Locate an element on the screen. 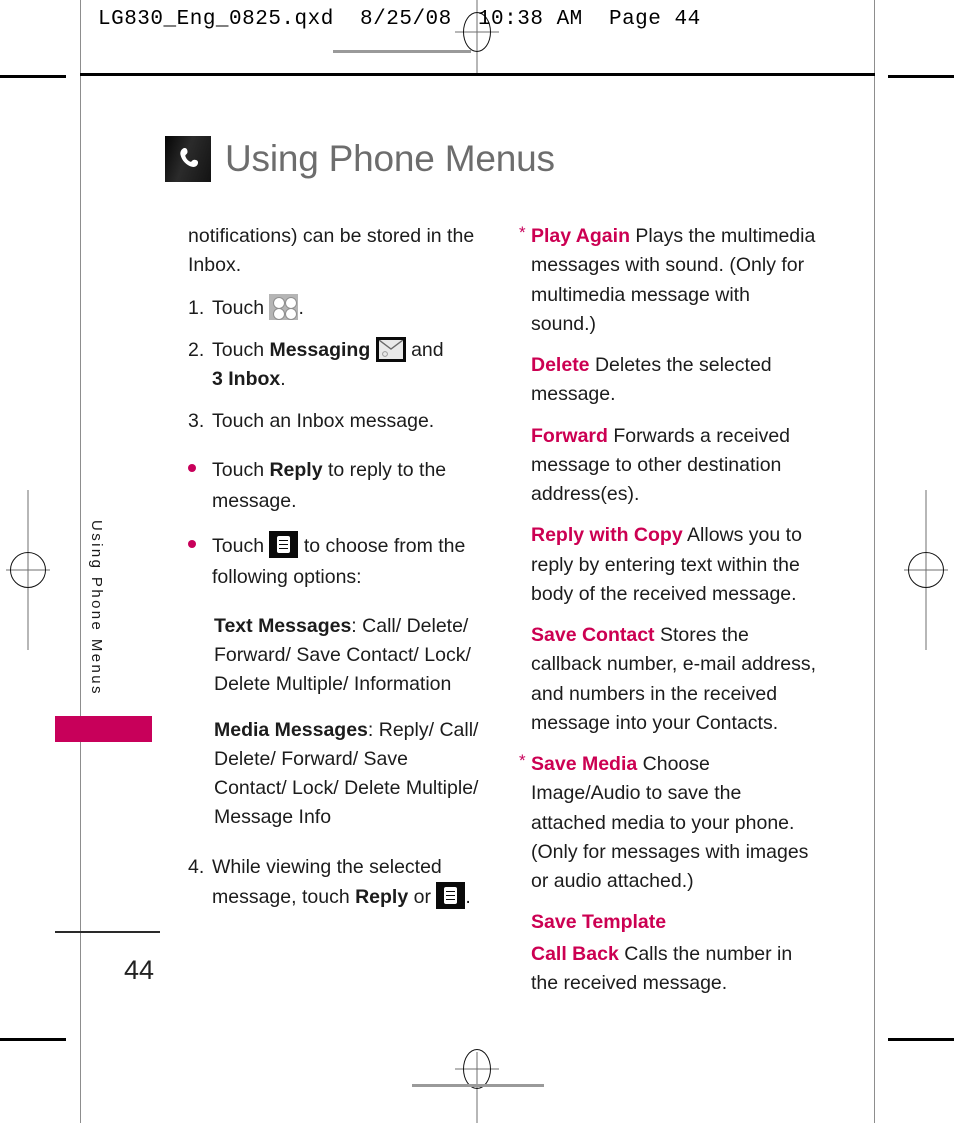  step-2-text: Touch Messaging and 3 Inbox. is located at coordinates (346, 365).